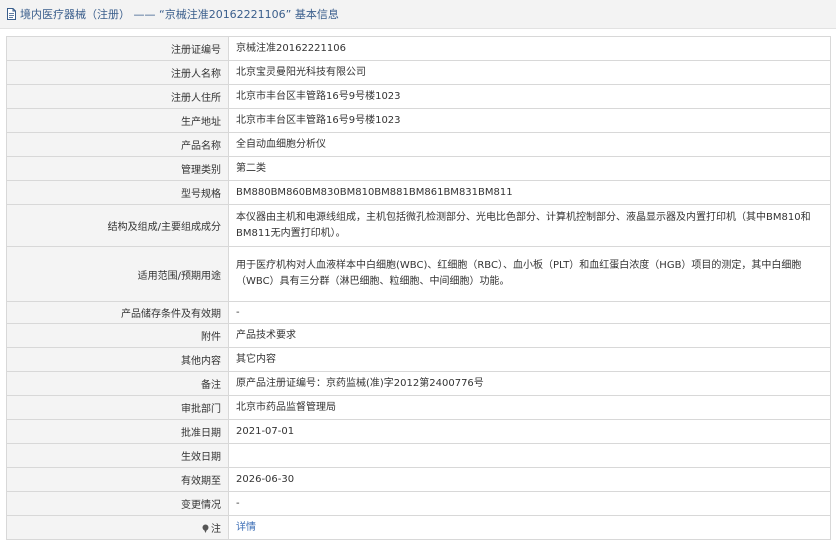  I want to click on field-value: 其它内容, so click(529, 359).